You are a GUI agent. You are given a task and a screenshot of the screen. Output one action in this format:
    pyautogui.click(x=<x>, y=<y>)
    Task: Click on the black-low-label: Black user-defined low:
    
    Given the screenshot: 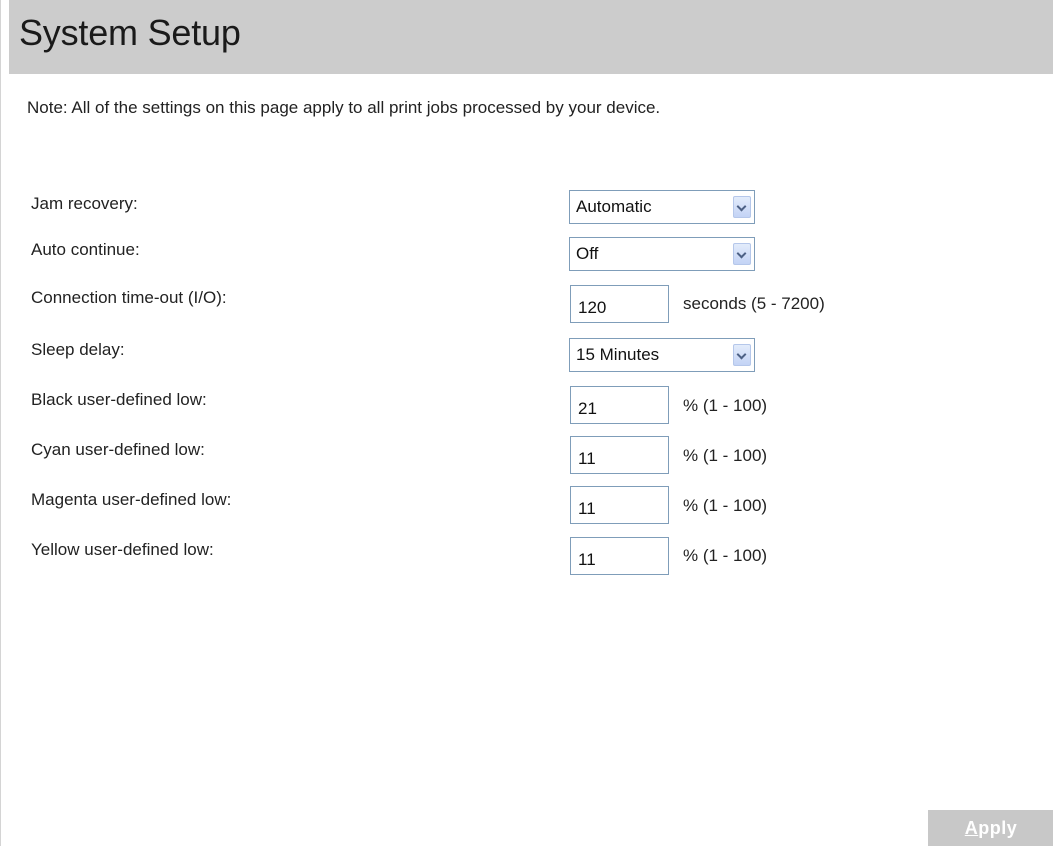 What is the action you would take?
    pyautogui.click(x=119, y=399)
    